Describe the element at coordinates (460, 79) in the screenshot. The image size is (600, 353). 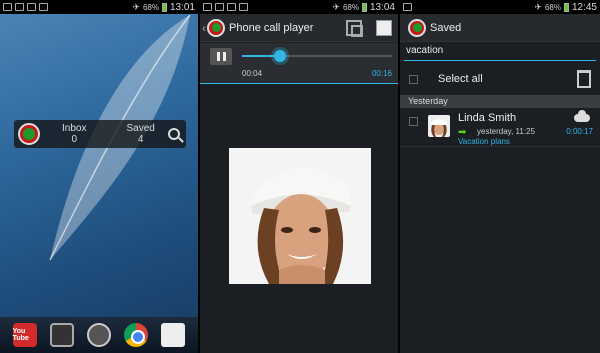
I see `select-all-label: Select all` at that location.